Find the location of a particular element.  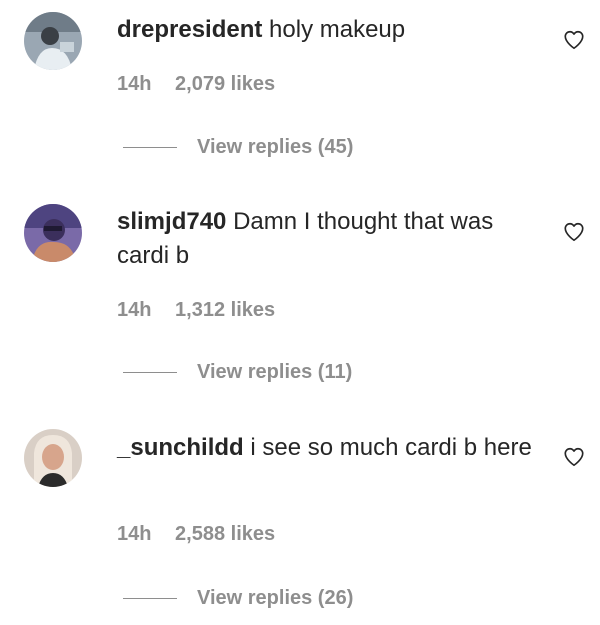

comment-text-block: drepresident holy makeup is located at coordinates (327, 30).